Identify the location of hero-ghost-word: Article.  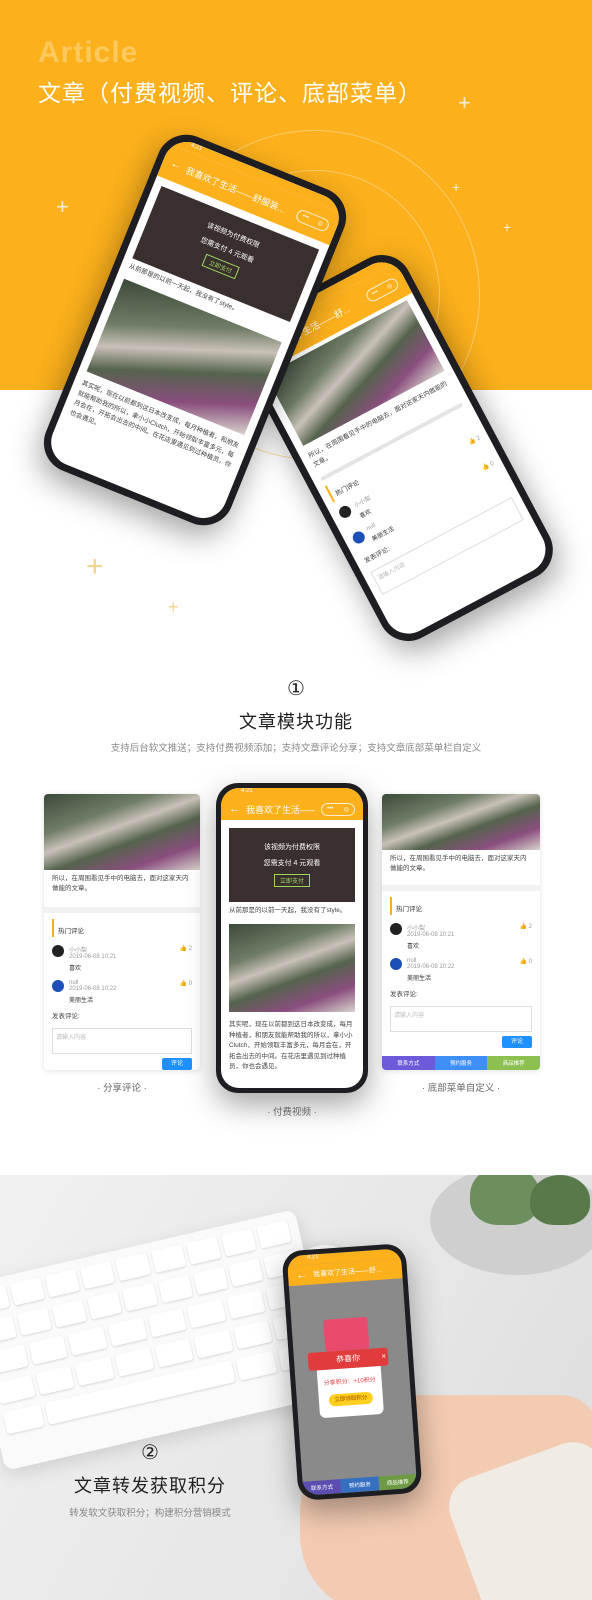
(88, 52).